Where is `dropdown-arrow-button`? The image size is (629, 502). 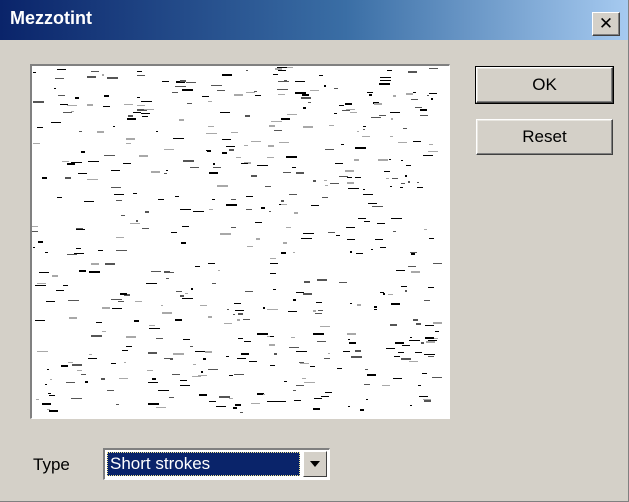
dropdown-arrow-button is located at coordinates (315, 464).